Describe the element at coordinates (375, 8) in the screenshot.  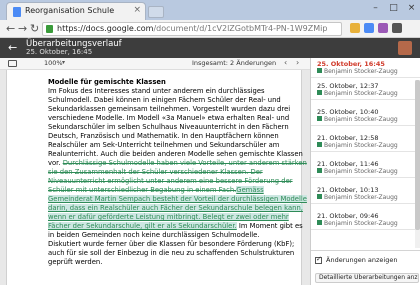
I see `minimize-button: –` at that location.